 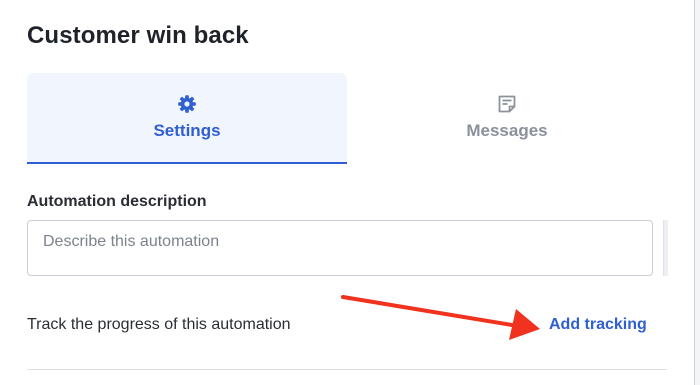 I want to click on panel-title: Customer win back, so click(x=138, y=35).